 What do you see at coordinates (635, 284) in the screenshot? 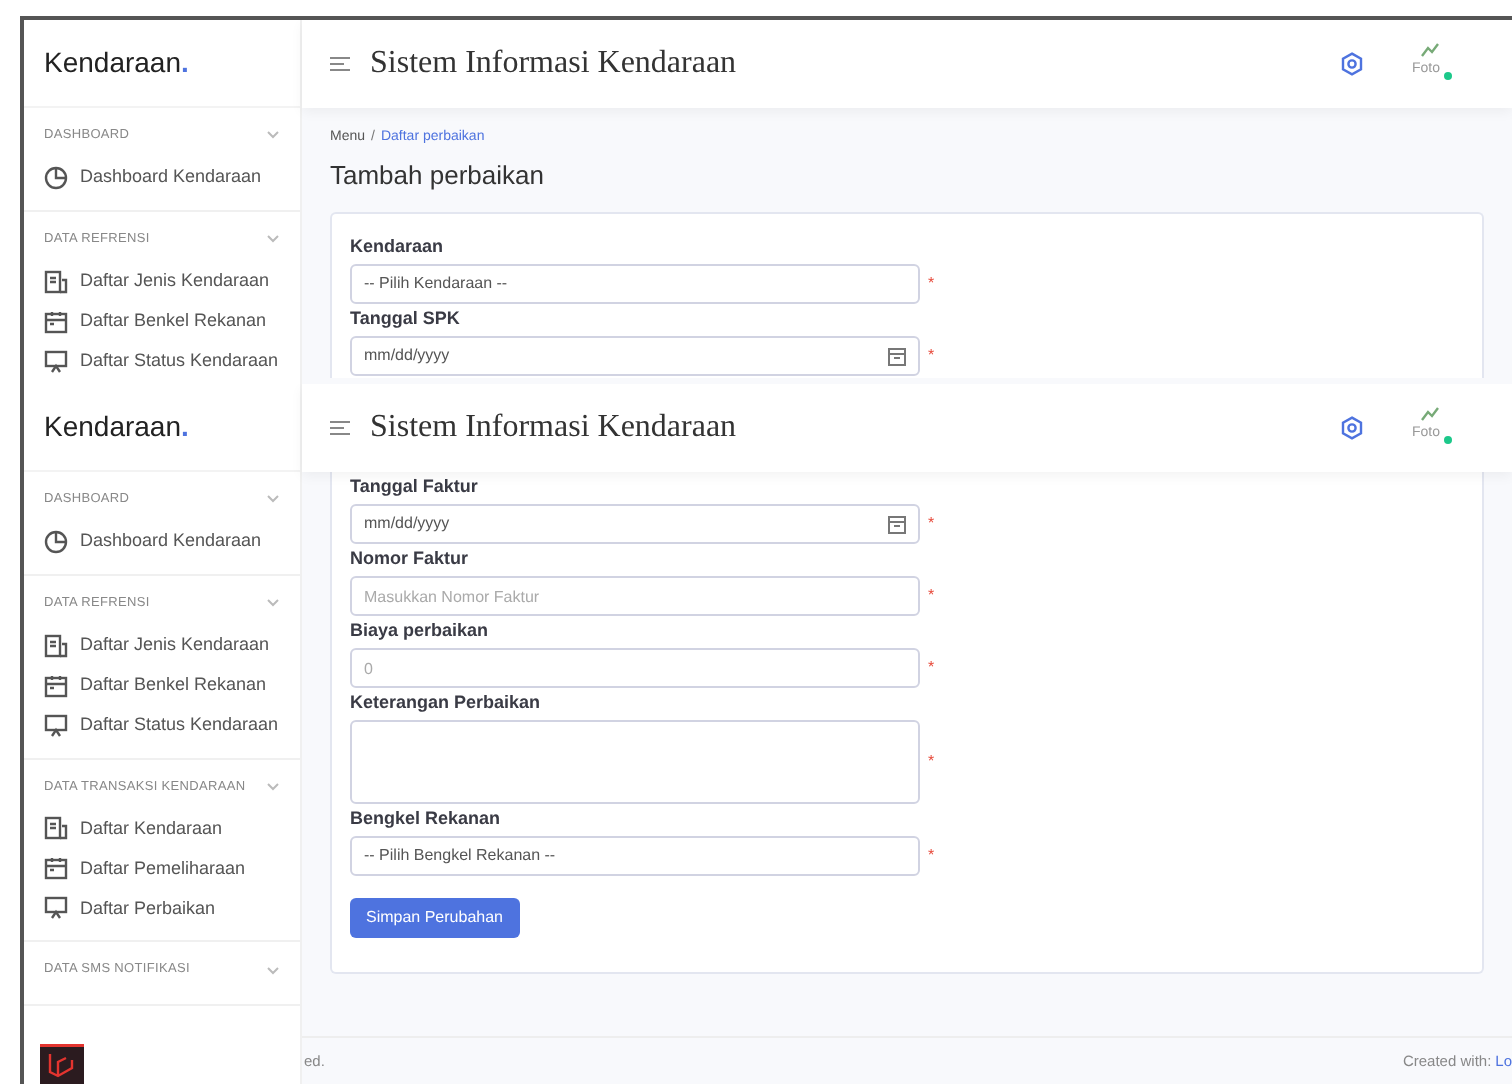
I see `select-field: -- Pilih Kendaraan --` at bounding box center [635, 284].